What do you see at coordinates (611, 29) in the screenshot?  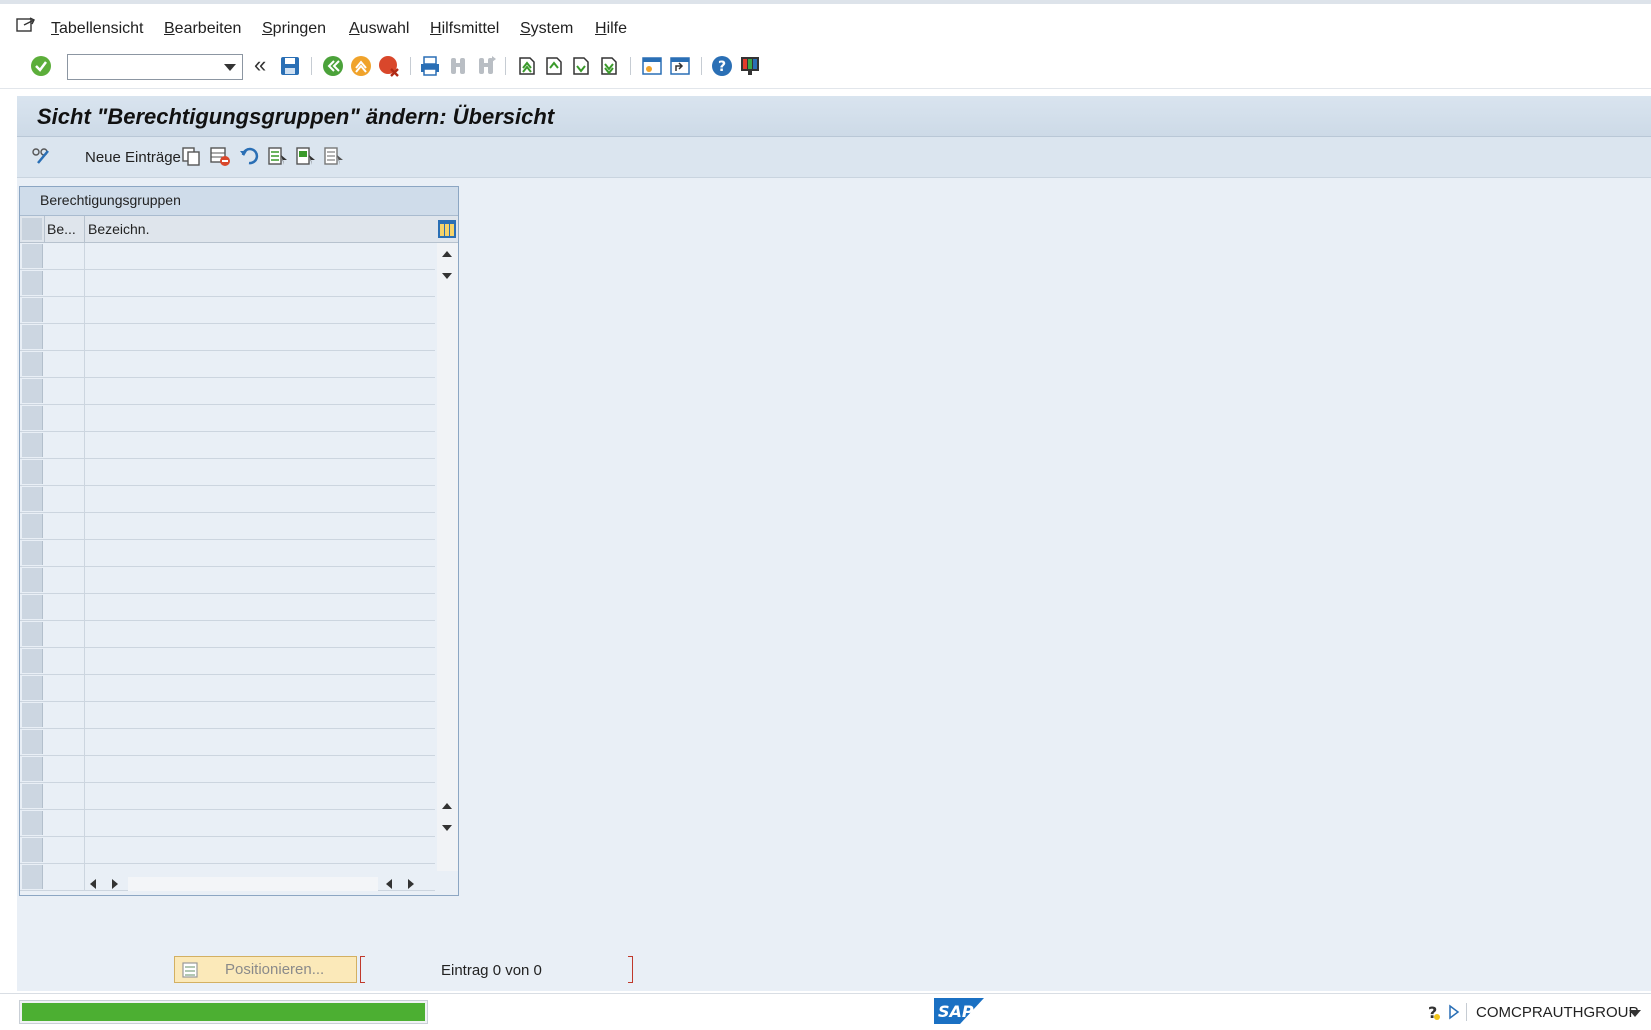 I see `menu-hilfe: Hilfe` at bounding box center [611, 29].